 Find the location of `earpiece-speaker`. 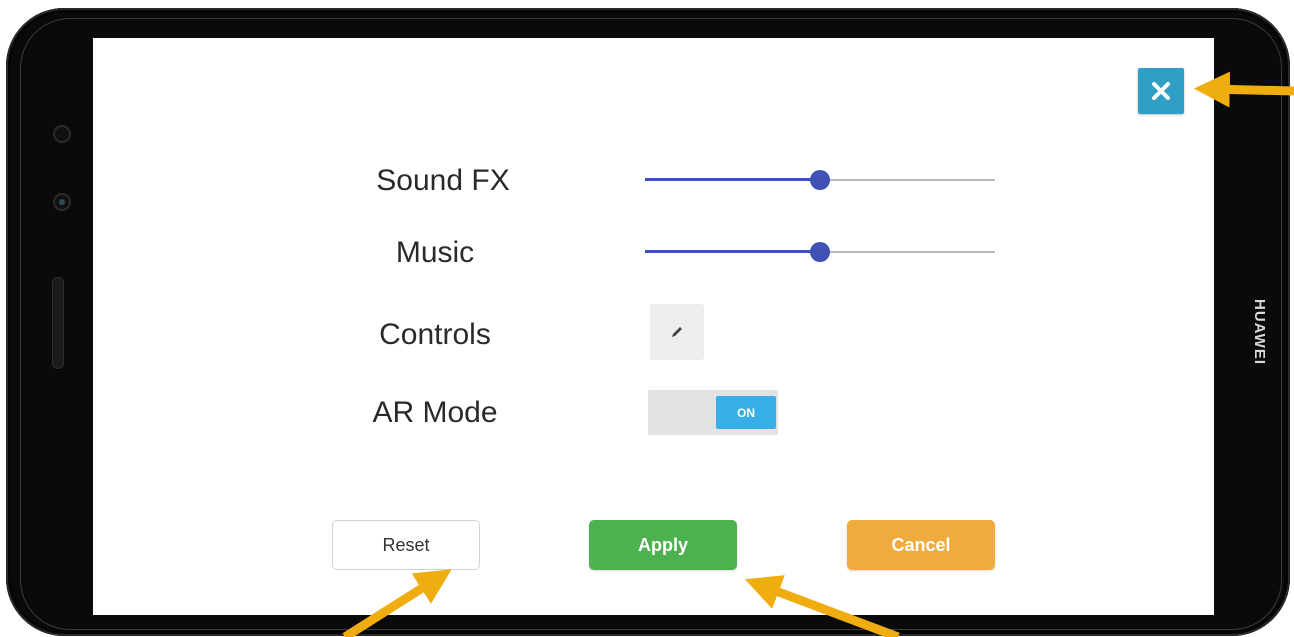

earpiece-speaker is located at coordinates (58, 323).